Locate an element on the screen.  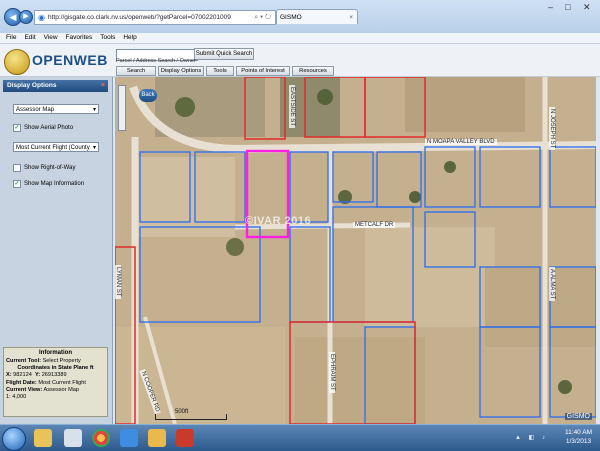
nav-resources: Resources is located at coordinates (313, 71).